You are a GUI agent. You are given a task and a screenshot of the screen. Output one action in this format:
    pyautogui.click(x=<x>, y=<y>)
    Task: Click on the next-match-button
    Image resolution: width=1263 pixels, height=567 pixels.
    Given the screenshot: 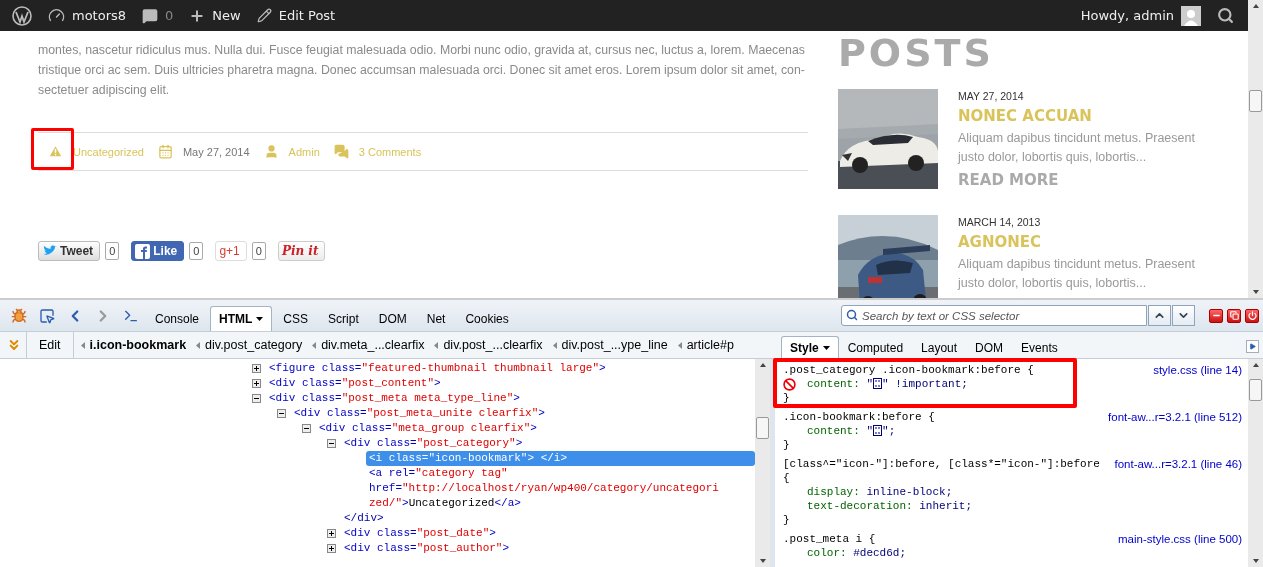 What is the action you would take?
    pyautogui.click(x=1183, y=315)
    